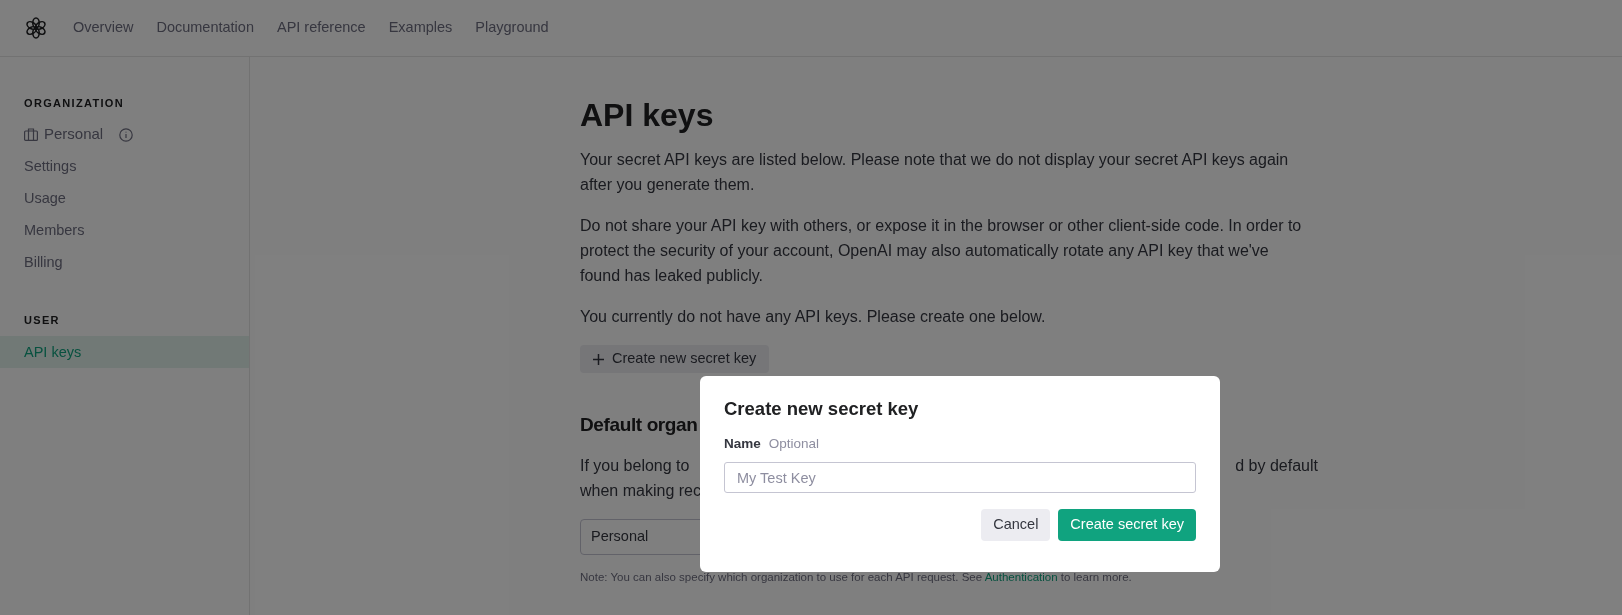 The height and width of the screenshot is (615, 1622). What do you see at coordinates (639, 425) in the screenshot?
I see `section-heading: Default organ` at bounding box center [639, 425].